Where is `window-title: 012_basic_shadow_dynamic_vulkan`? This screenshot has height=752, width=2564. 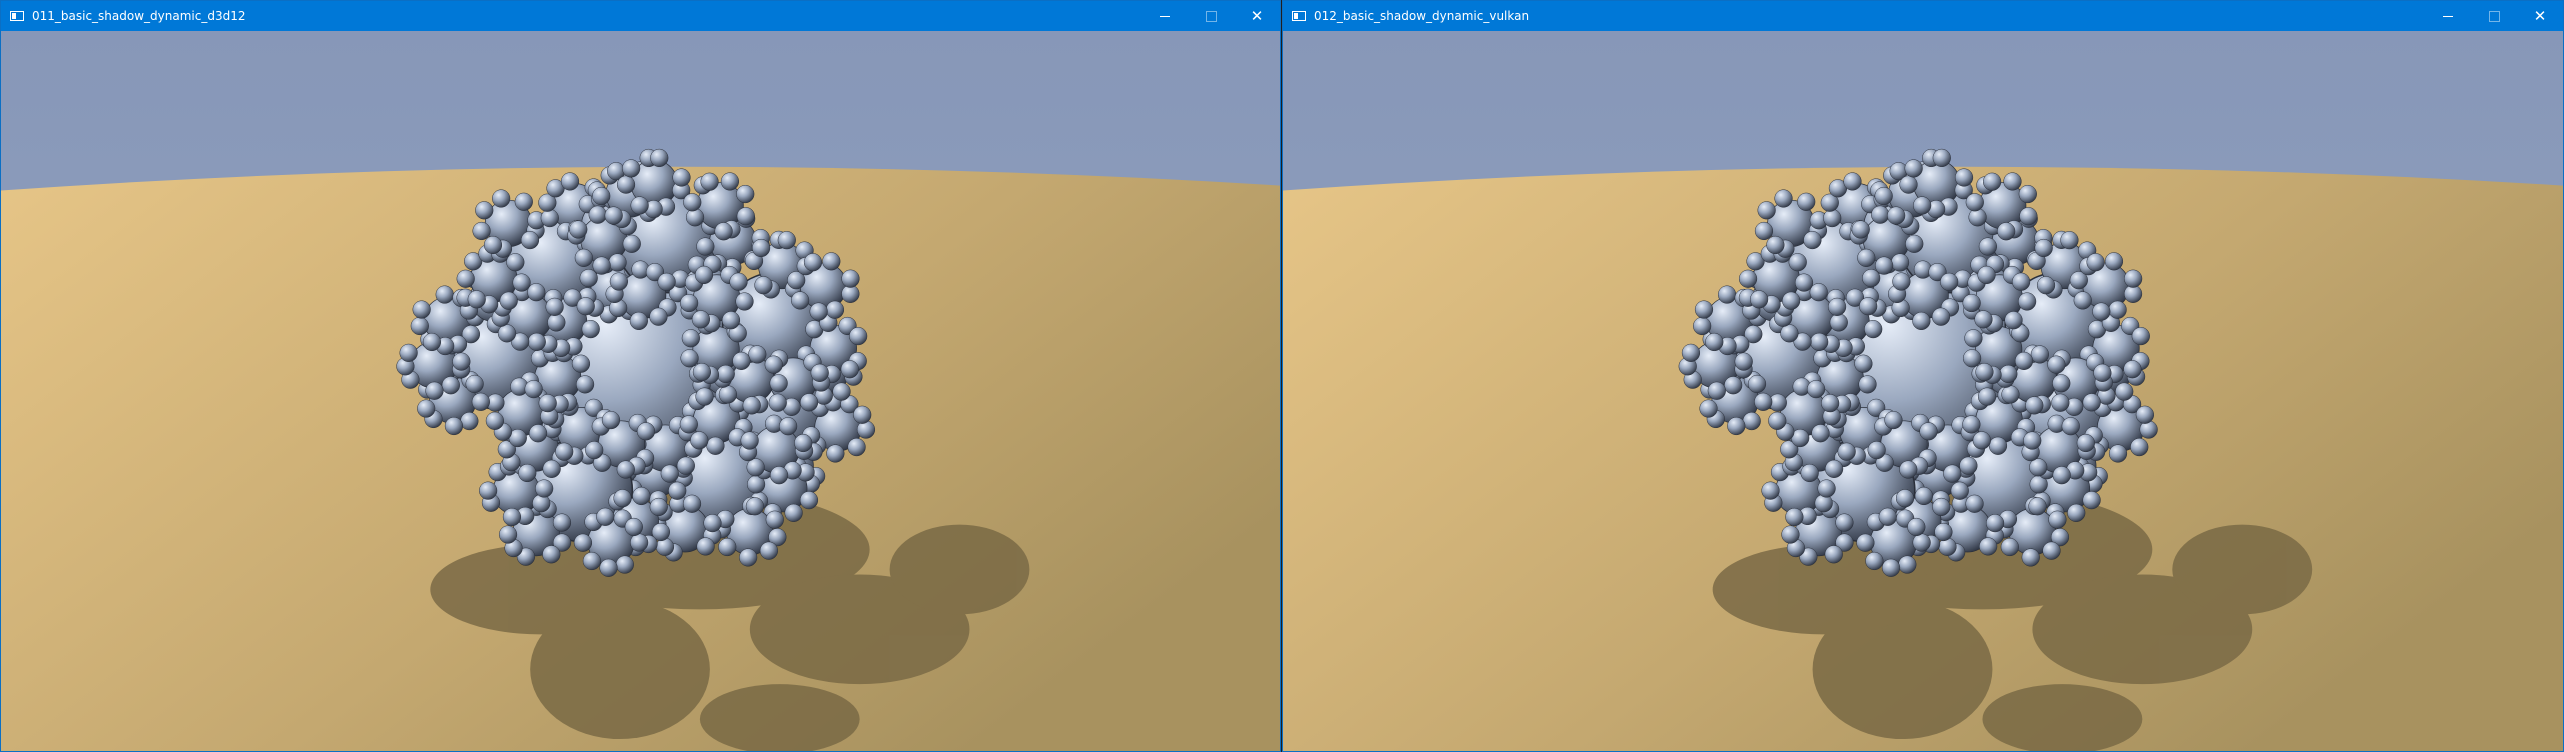
window-title: 012_basic_shadow_dynamic_vulkan is located at coordinates (1422, 16).